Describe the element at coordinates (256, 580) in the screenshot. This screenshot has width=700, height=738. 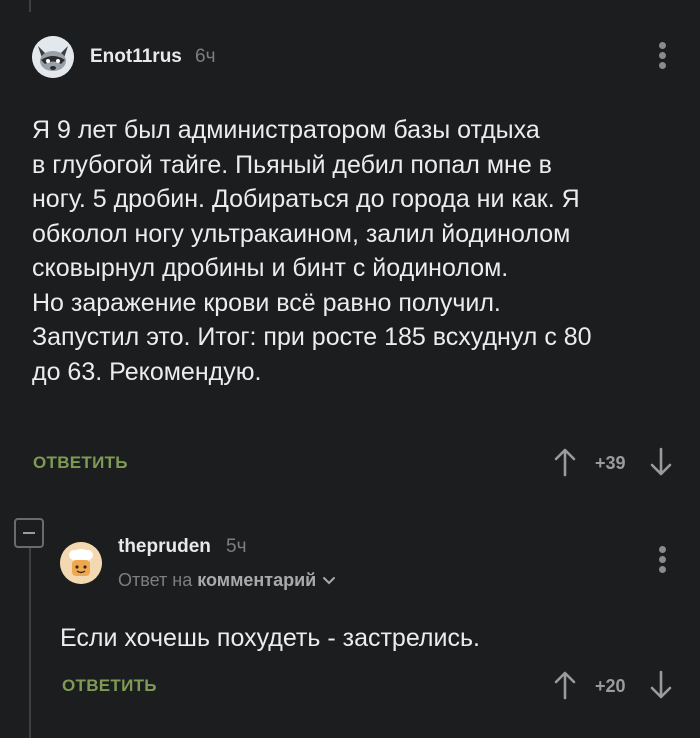
I see `reply-target-link: комментарий` at that location.